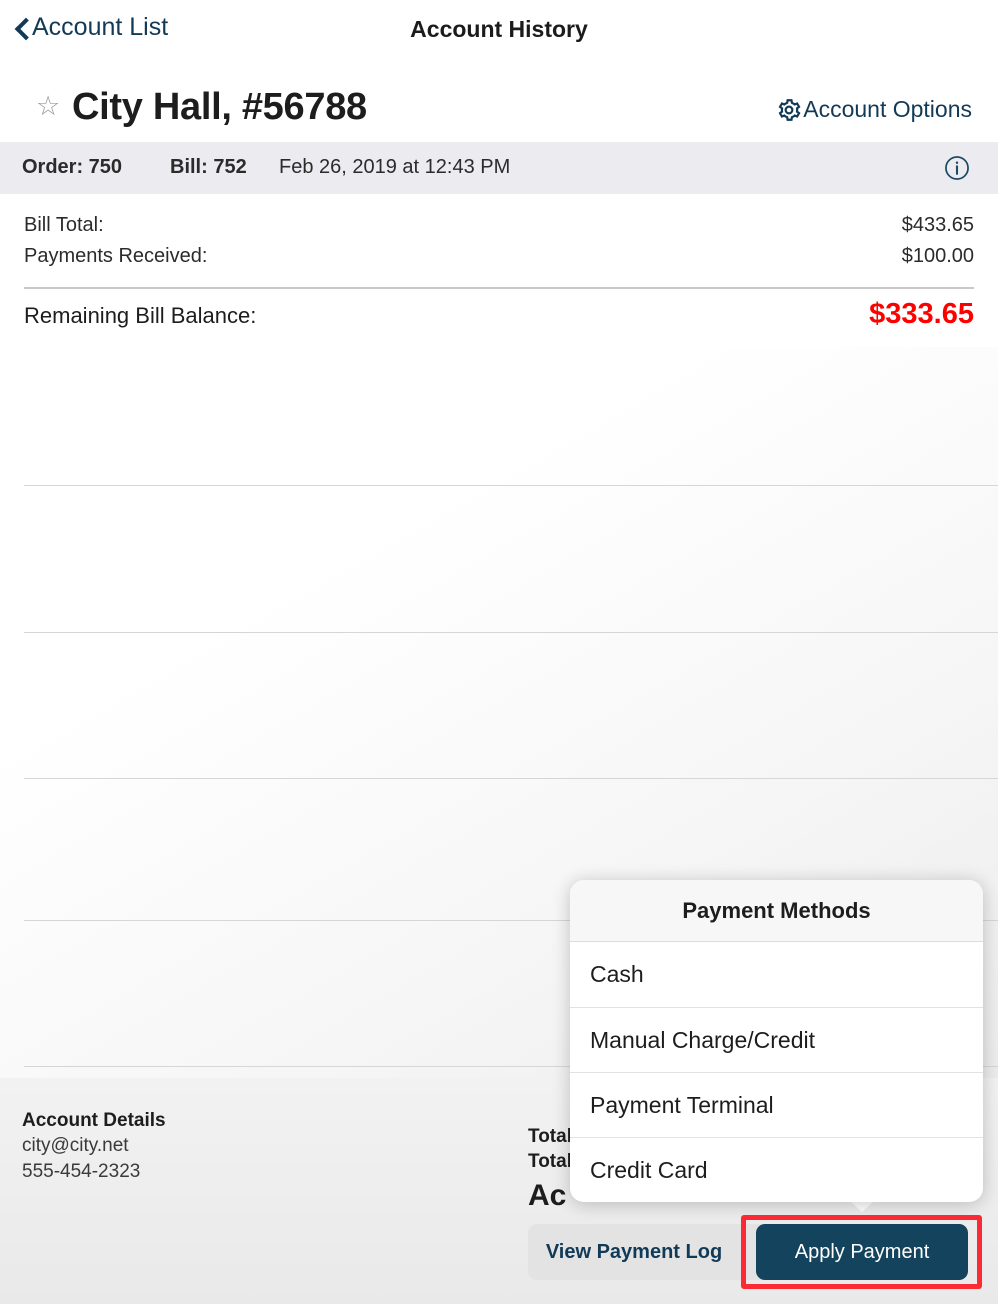 This screenshot has height=1304, width=998. Describe the element at coordinates (499, 102) in the screenshot. I see `account-header: ☆ City Hall, #56788 Account Options` at that location.